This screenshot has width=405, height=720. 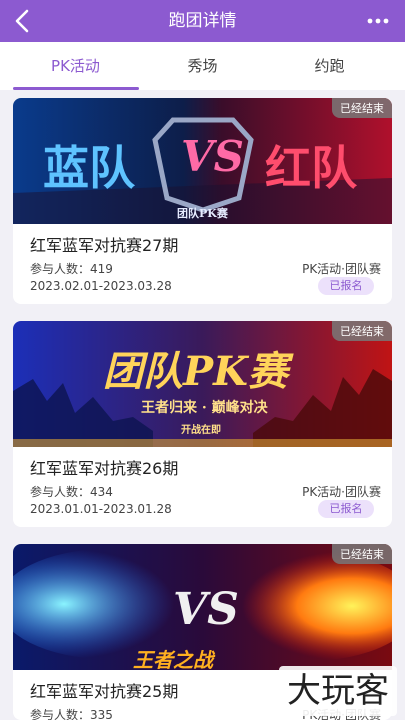 I want to click on banner-subtitle: 王者之战, so click(x=173, y=659).